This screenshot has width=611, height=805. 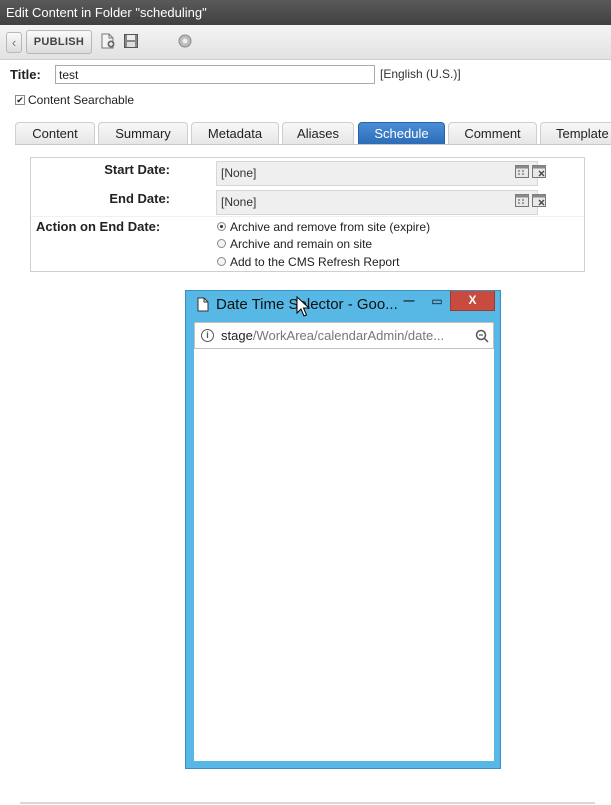 What do you see at coordinates (305, 12) in the screenshot?
I see `window-title: Edit Content in Folder "scheduling"` at bounding box center [305, 12].